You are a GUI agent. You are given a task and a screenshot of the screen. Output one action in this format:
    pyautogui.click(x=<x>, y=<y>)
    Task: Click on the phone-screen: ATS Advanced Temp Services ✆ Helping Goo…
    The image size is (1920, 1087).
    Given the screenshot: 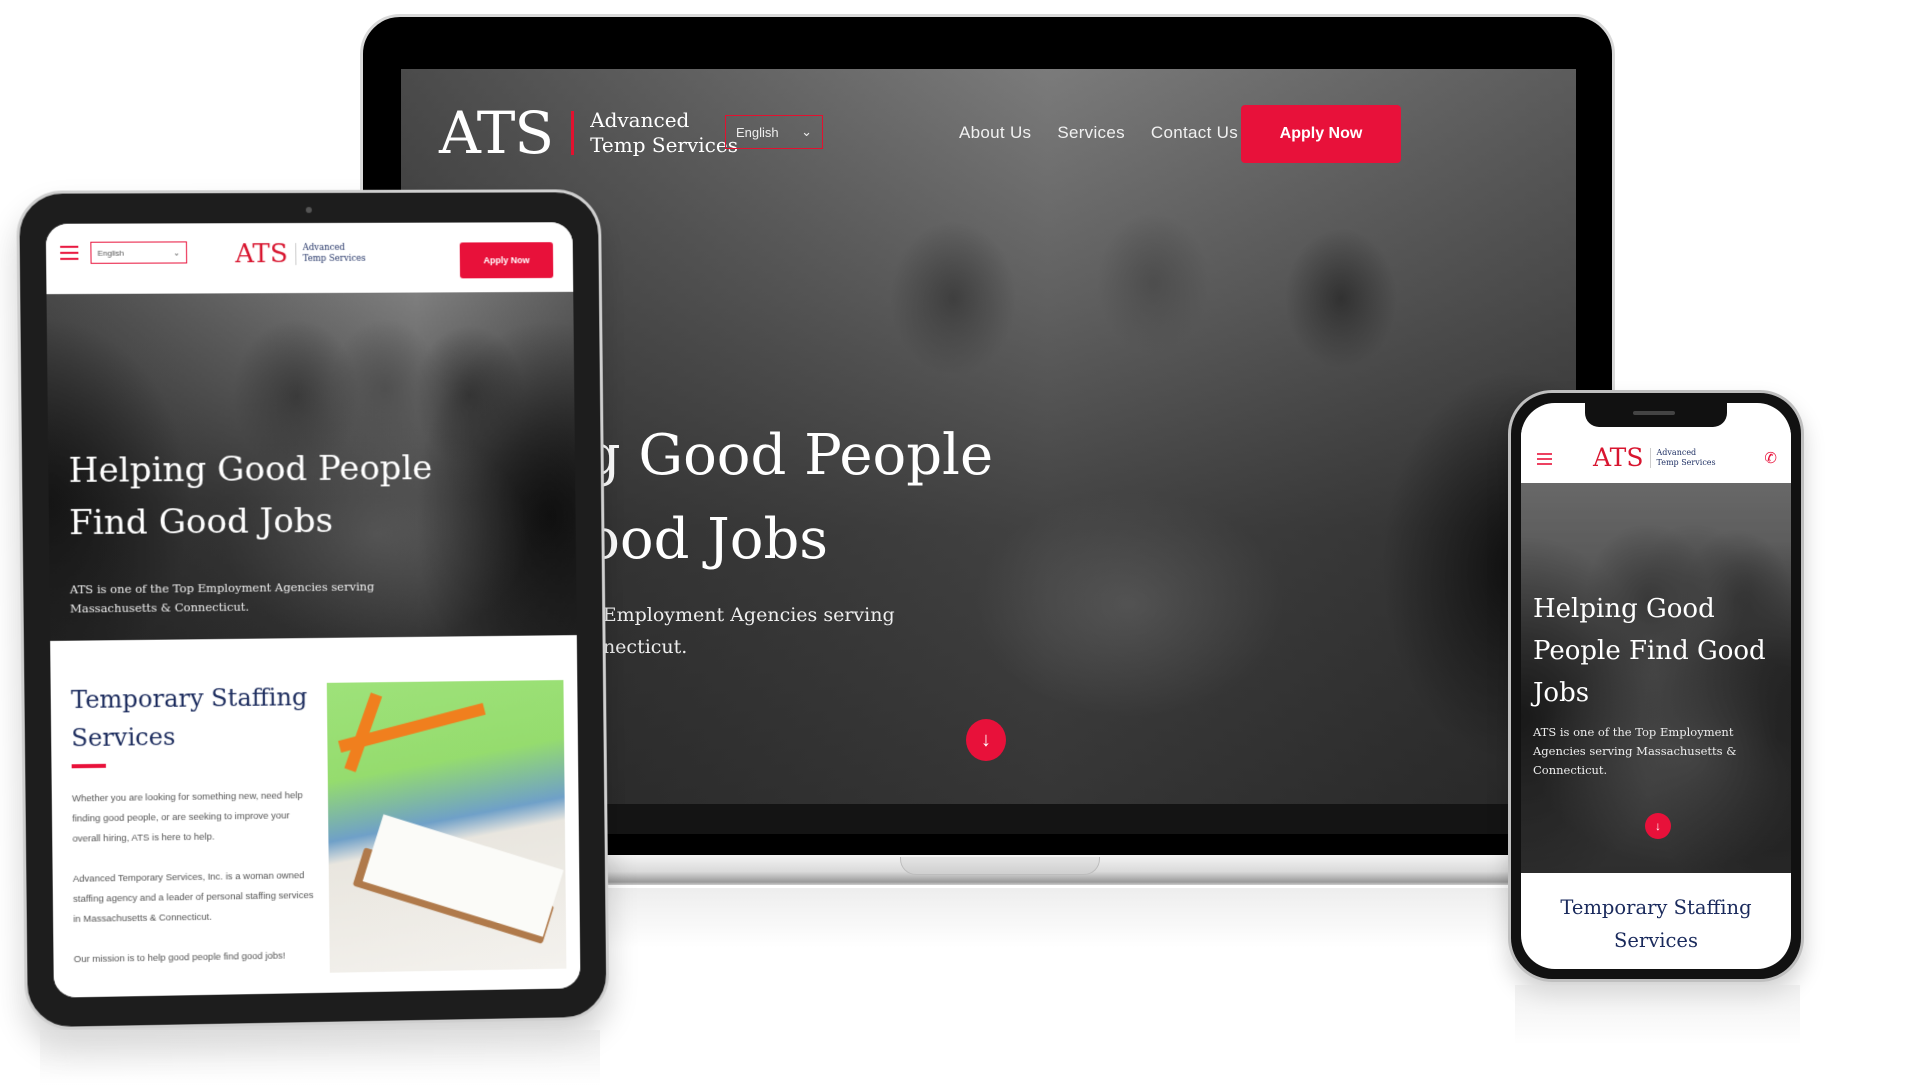 What is the action you would take?
    pyautogui.click(x=1656, y=686)
    